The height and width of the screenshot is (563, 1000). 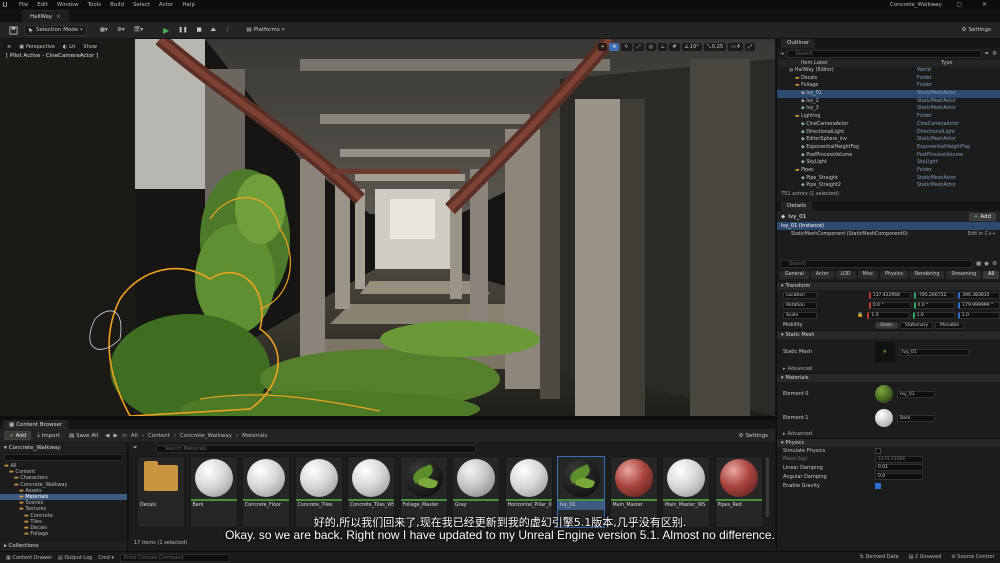 What do you see at coordinates (735, 46) in the screenshot?
I see `camera-speed-button: ▭ 4` at bounding box center [735, 46].